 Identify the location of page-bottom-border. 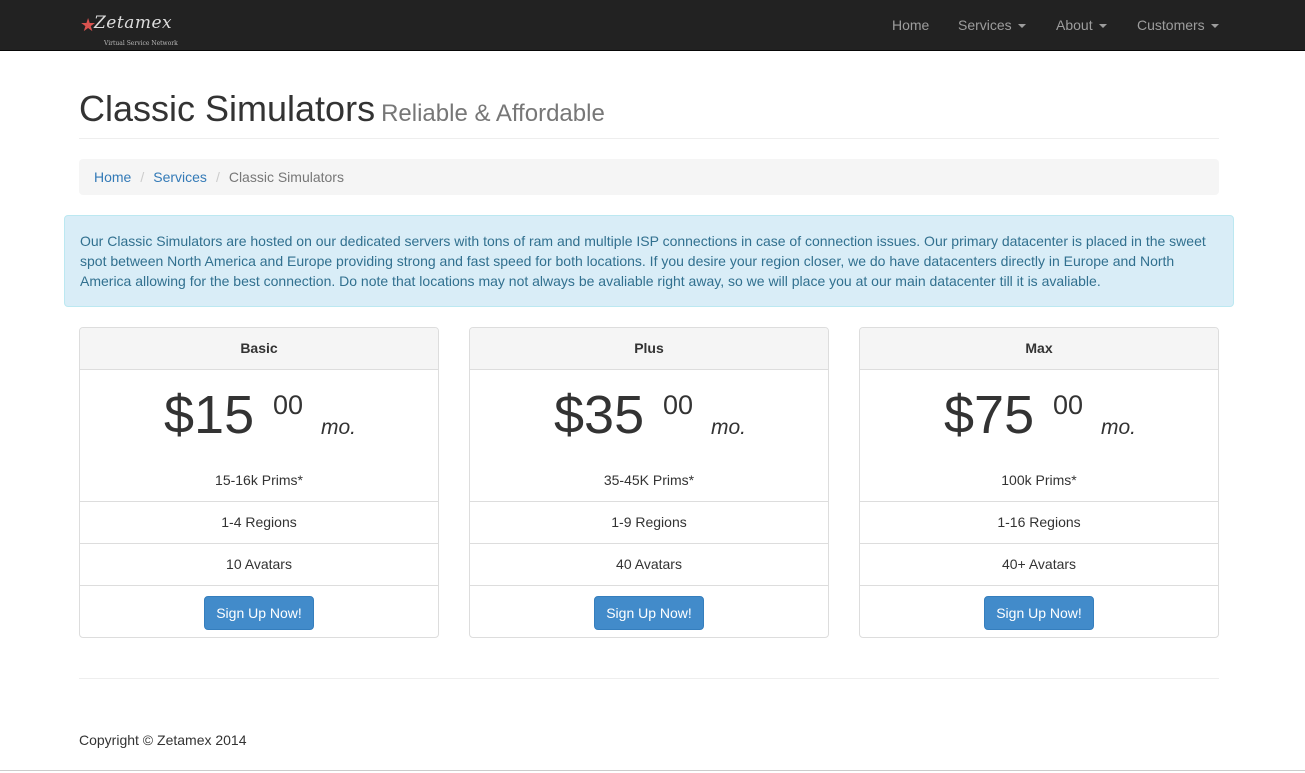
(652, 770).